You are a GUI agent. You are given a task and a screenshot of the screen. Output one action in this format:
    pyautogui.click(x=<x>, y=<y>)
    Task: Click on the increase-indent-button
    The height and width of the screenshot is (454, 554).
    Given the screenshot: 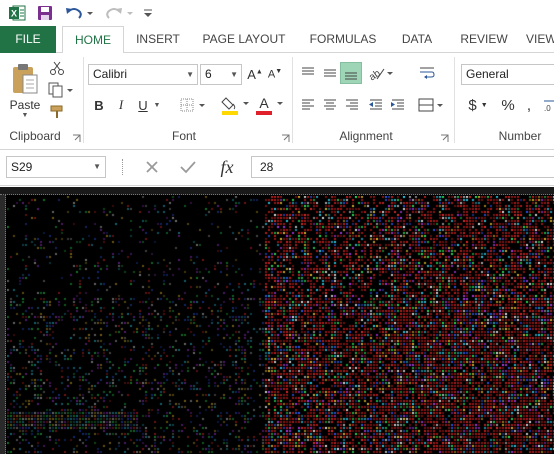 What is the action you would take?
    pyautogui.click(x=398, y=105)
    